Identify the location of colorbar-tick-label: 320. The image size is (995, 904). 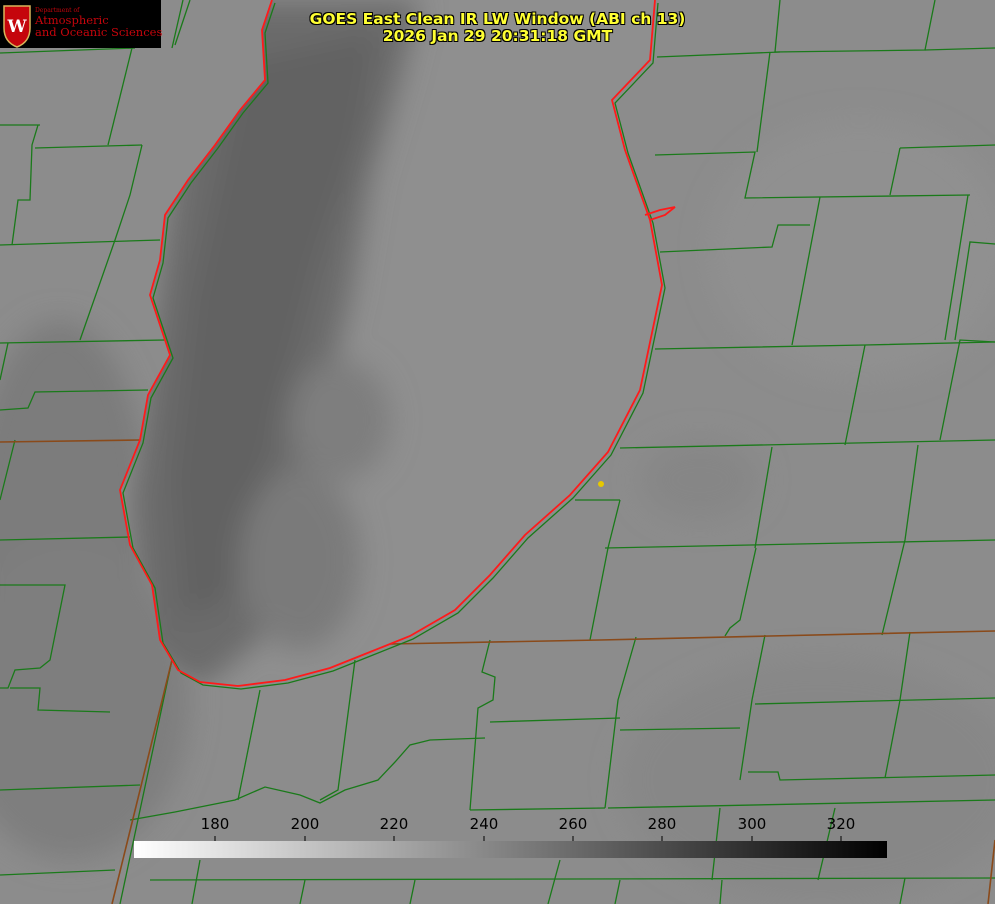
(841, 824).